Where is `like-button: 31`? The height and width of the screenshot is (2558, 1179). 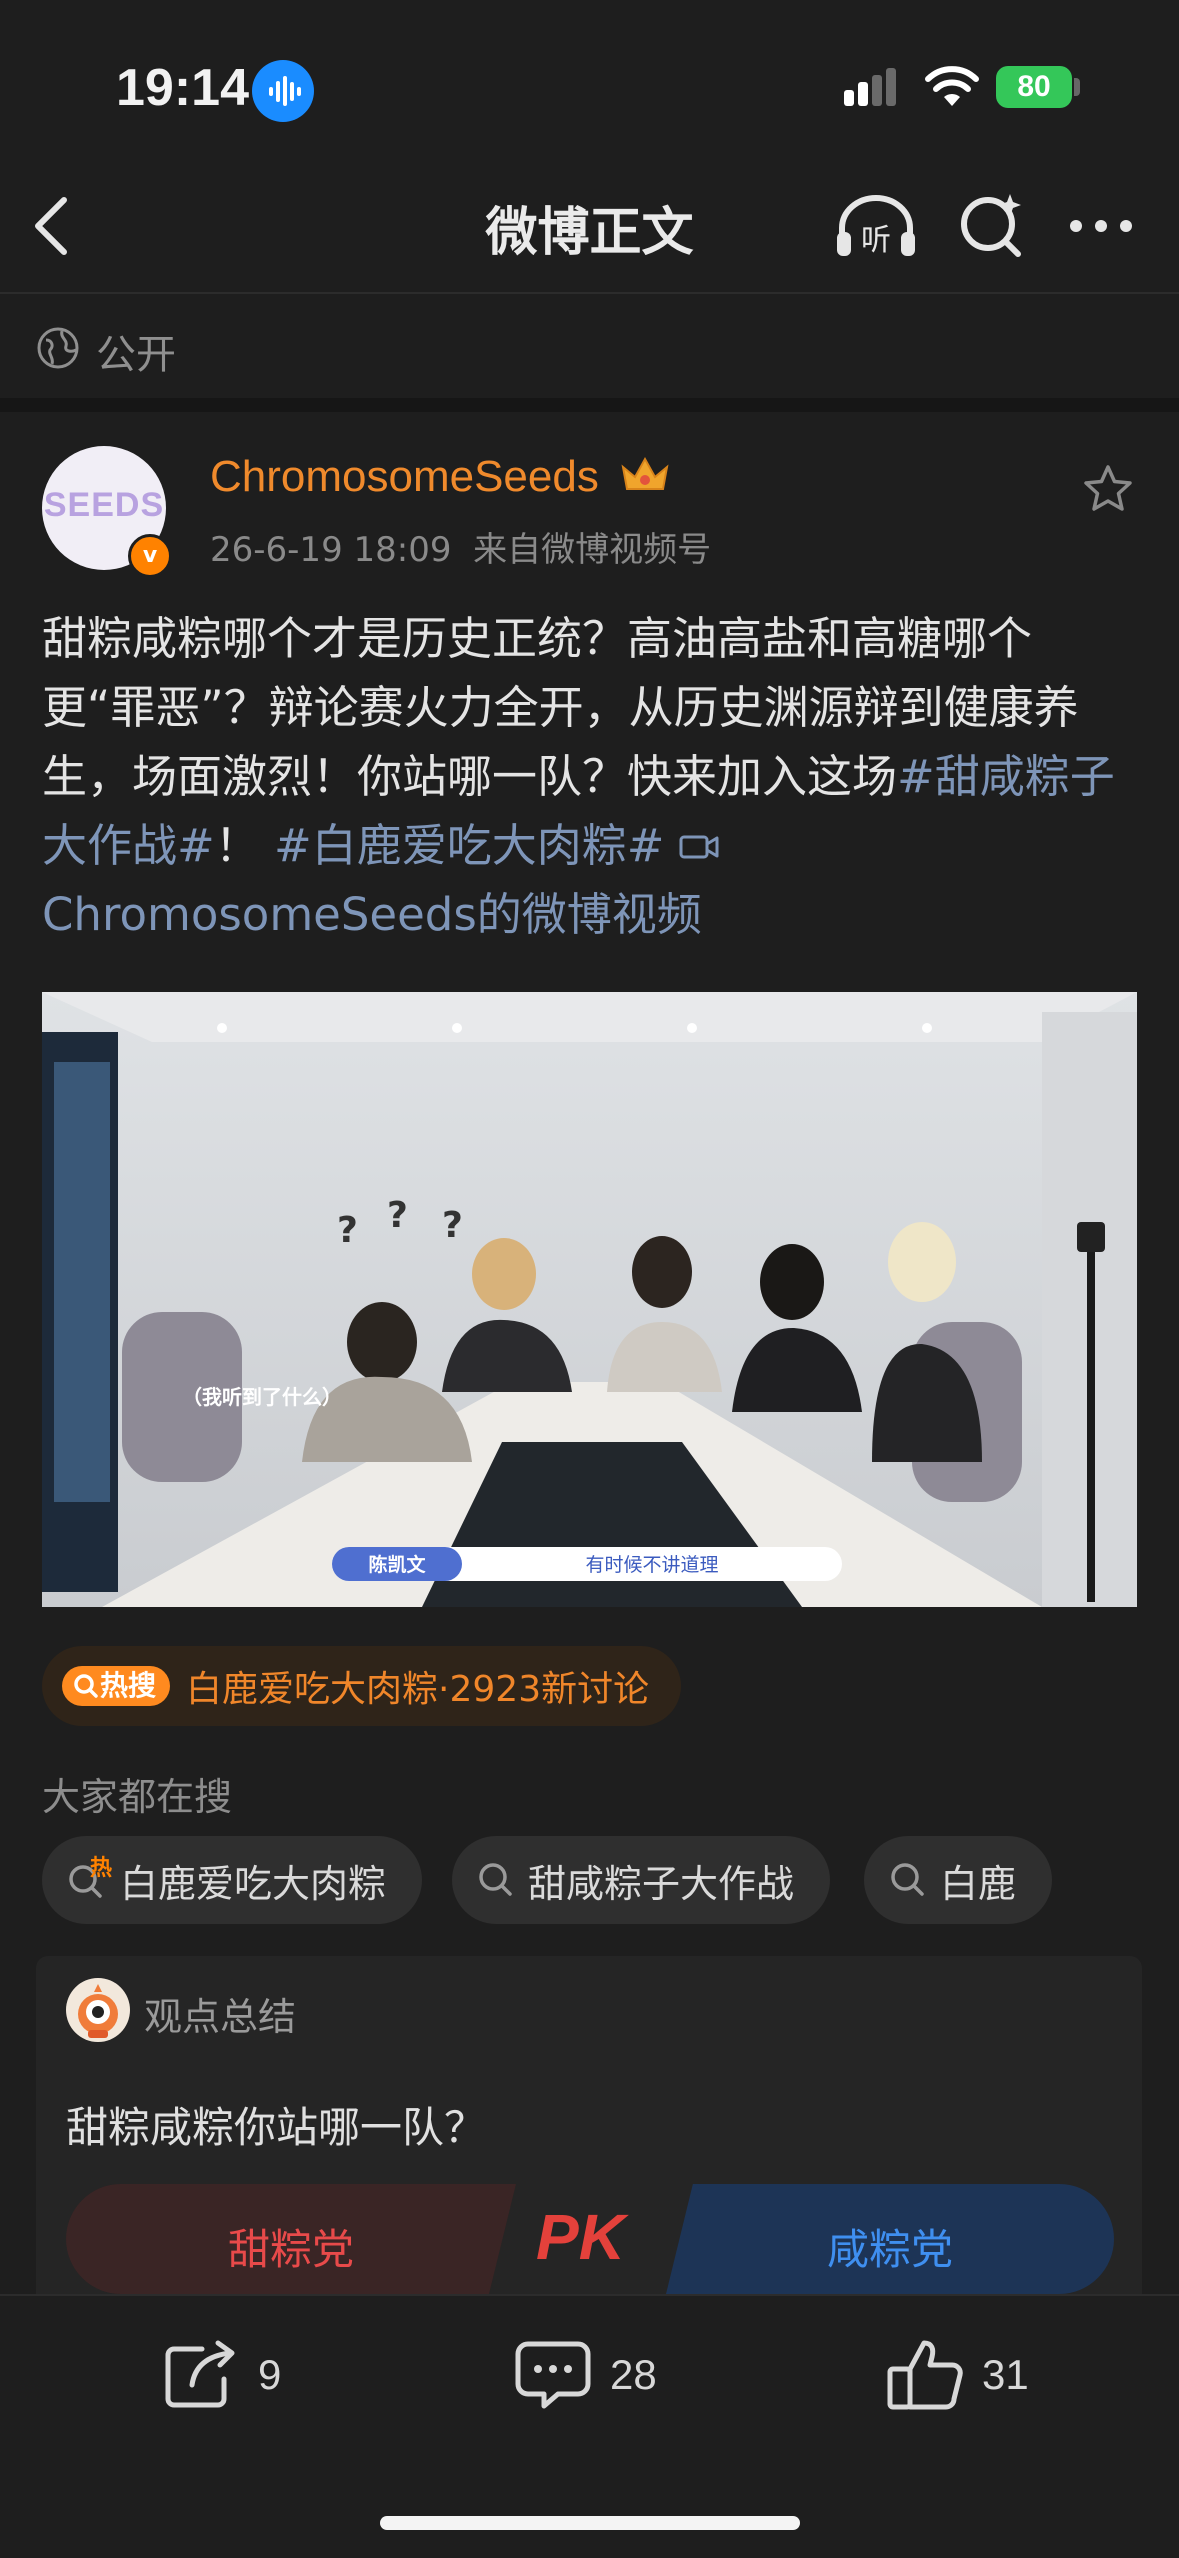 like-button: 31 is located at coordinates (957, 2375).